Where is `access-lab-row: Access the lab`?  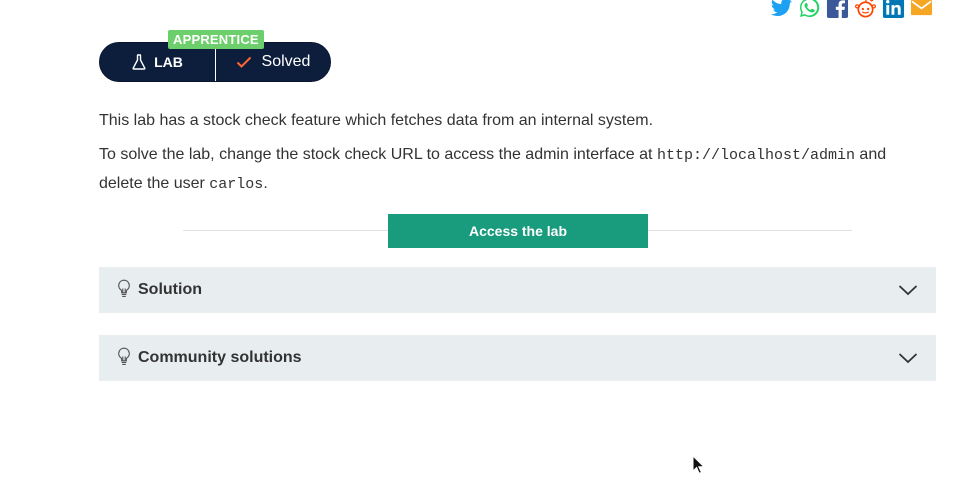 access-lab-row: Access the lab is located at coordinates (517, 231).